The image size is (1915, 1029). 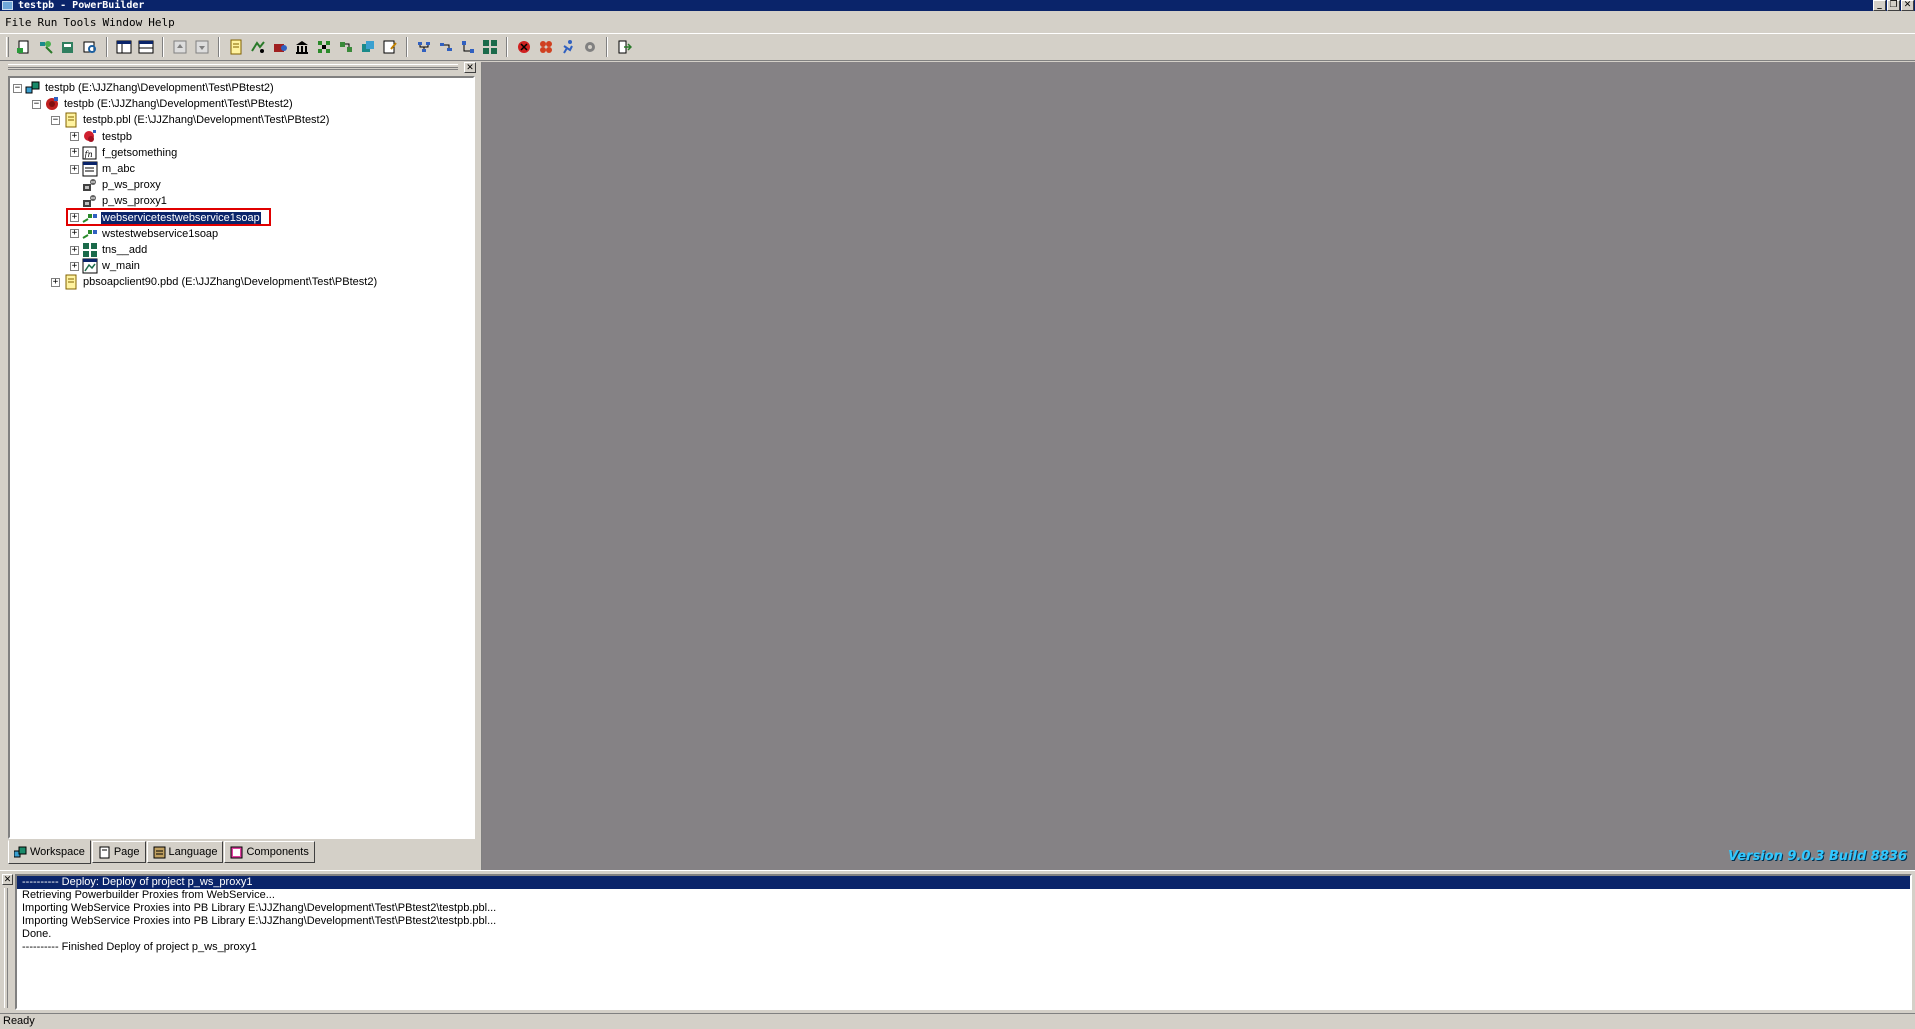 I want to click on toolbar-button-new, so click(x=24, y=47).